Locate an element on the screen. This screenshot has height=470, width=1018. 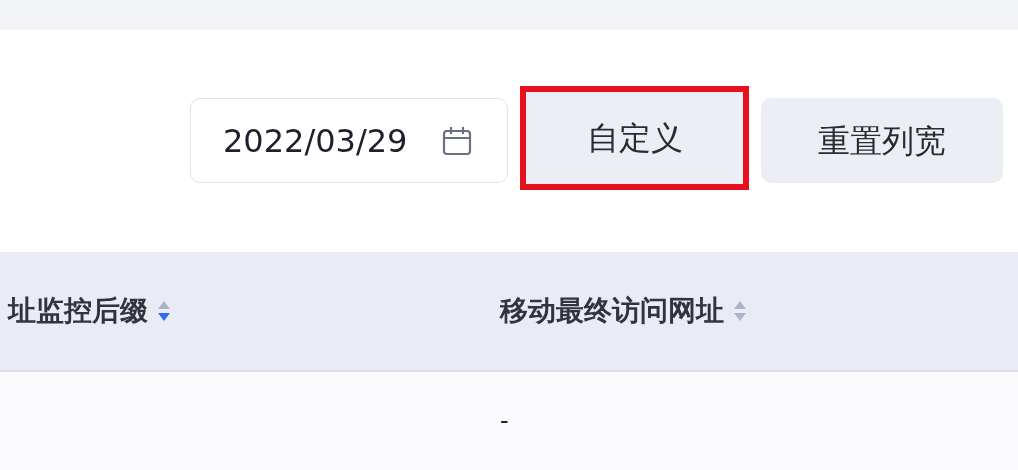
column-header-label: 移动最终访问网址 is located at coordinates (612, 311).